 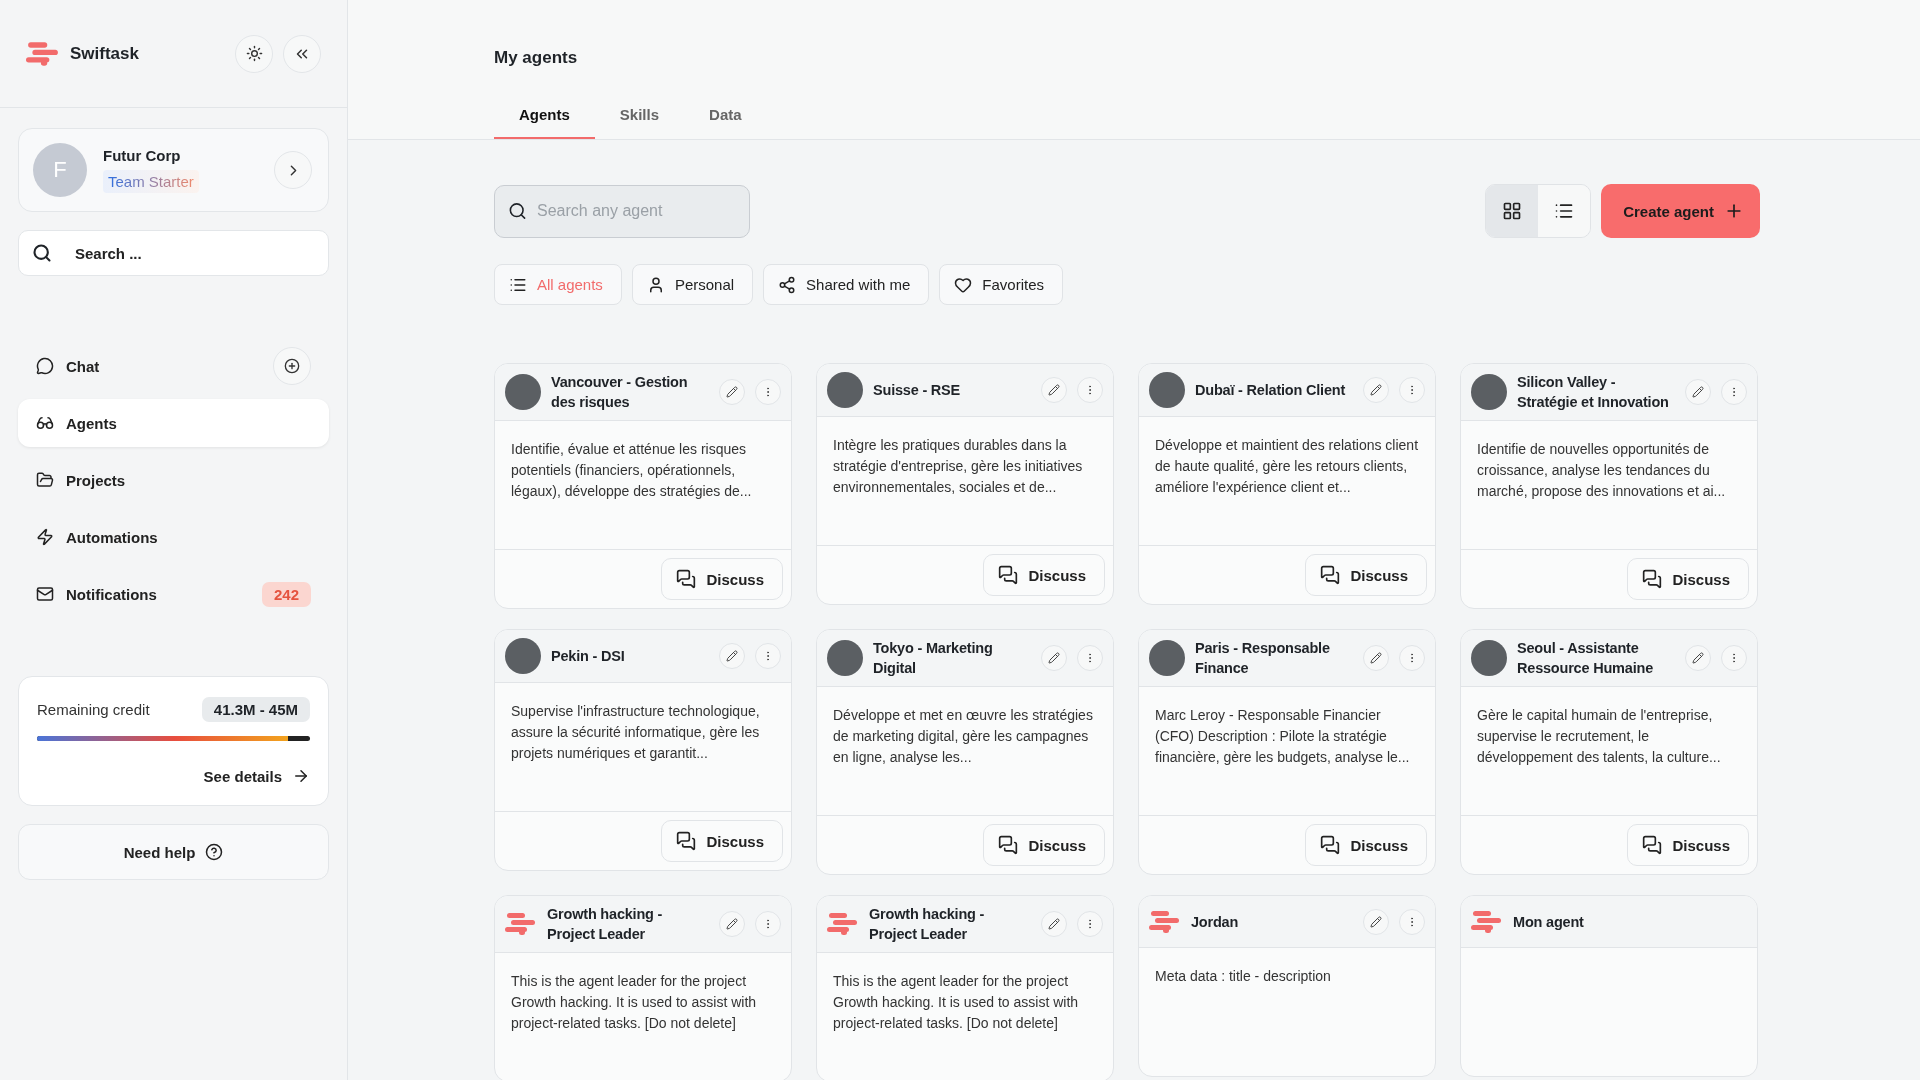 I want to click on tab: Data, so click(x=725, y=116).